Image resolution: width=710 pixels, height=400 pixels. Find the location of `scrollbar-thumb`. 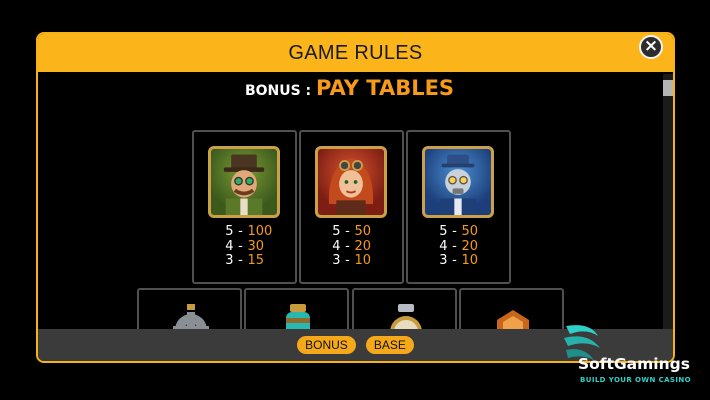

scrollbar-thumb is located at coordinates (668, 88).